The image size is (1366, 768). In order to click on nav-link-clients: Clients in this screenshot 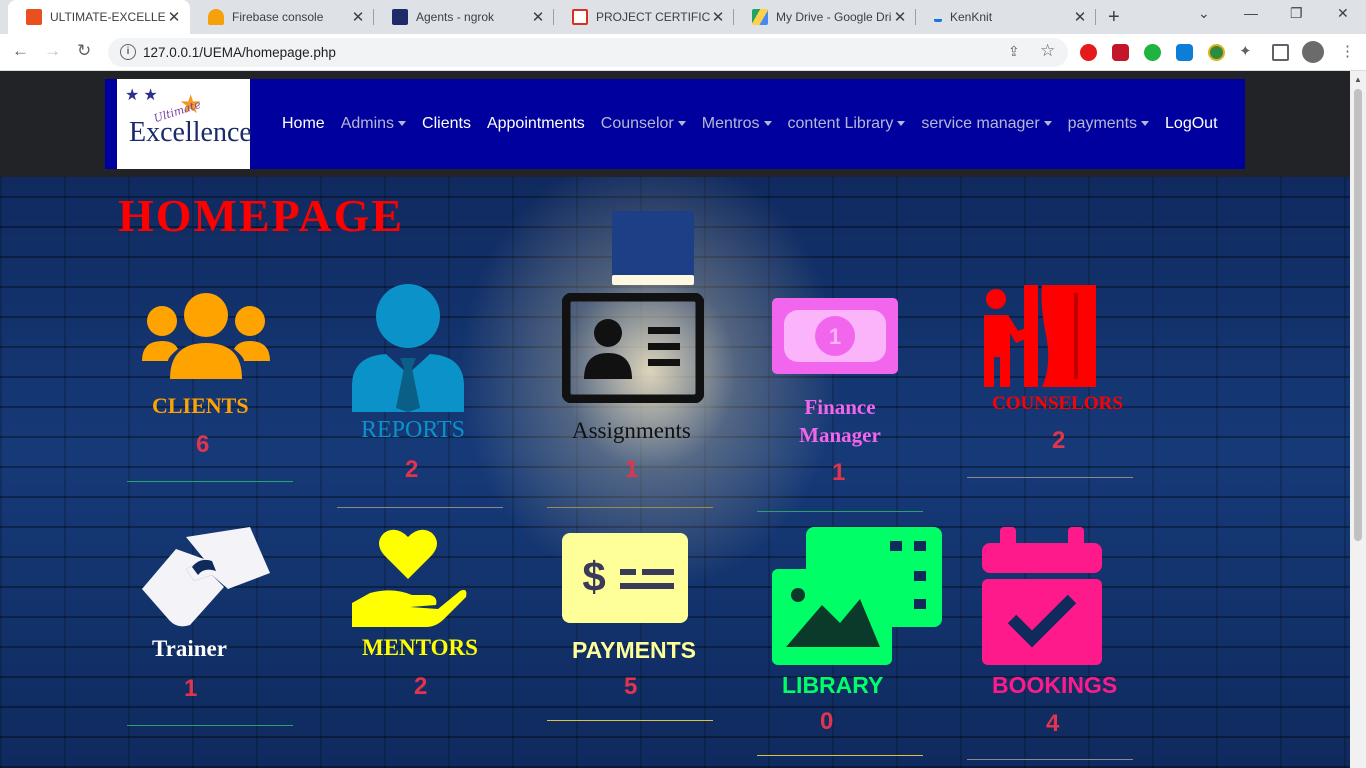, I will do `click(446, 124)`.